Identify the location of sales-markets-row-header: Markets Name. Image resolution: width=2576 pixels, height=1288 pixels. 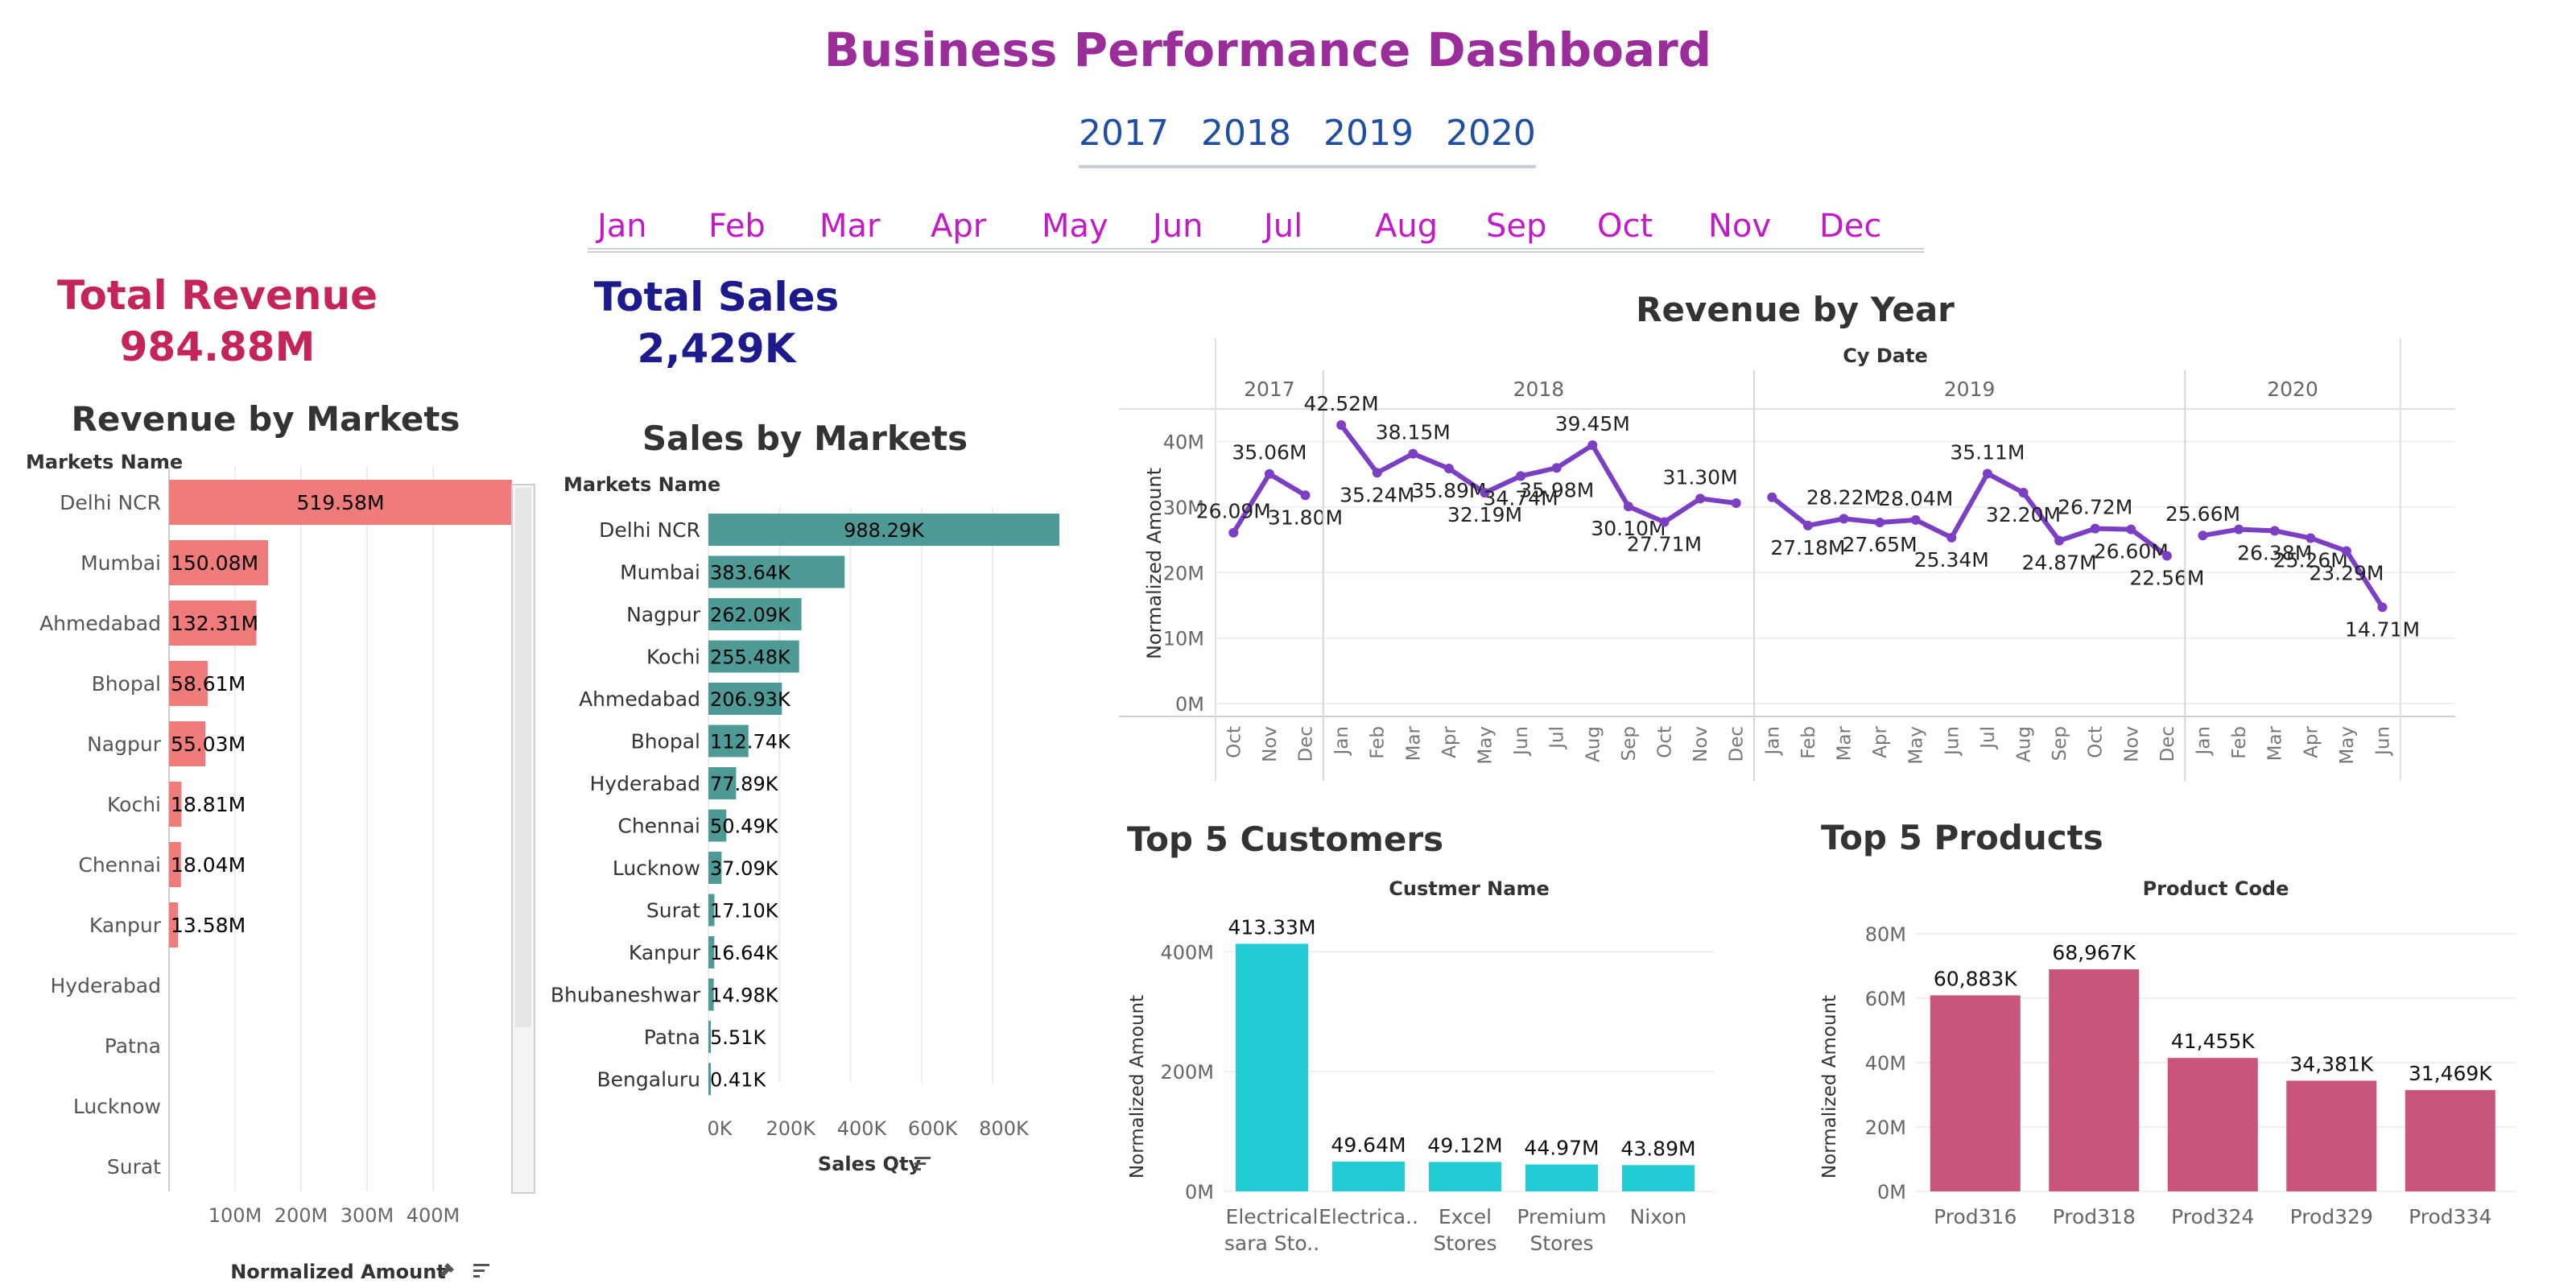
(642, 484).